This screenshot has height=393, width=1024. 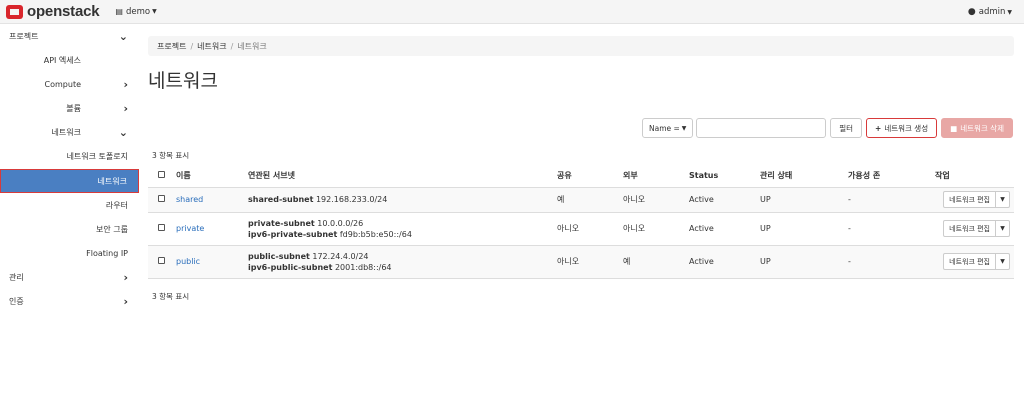 I want to click on column-header-actions: 작업, so click(x=974, y=176).